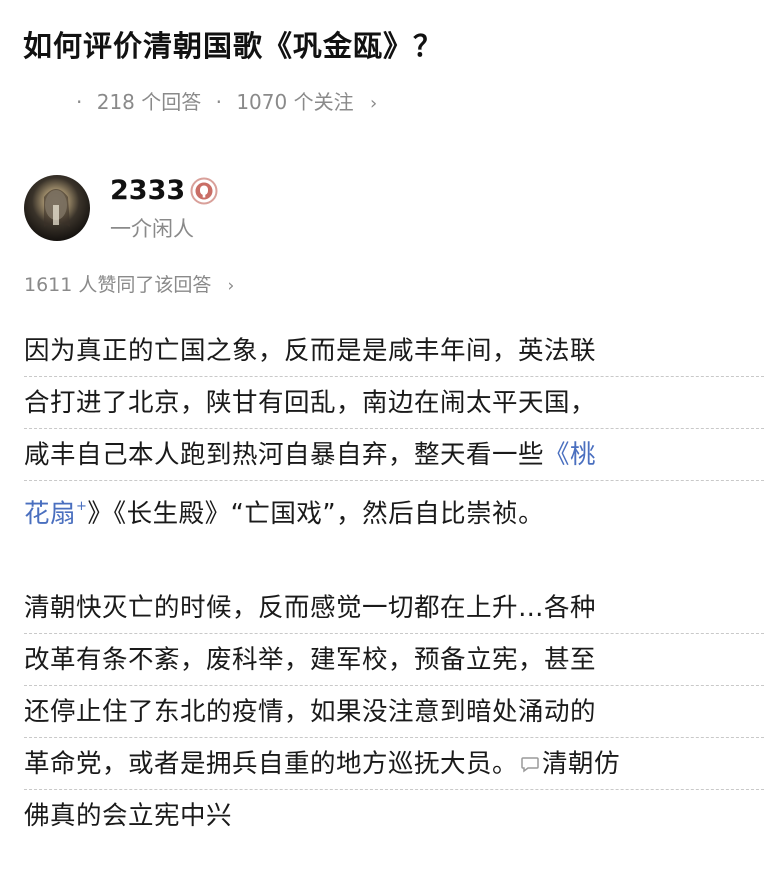 The height and width of the screenshot is (891, 776). I want to click on link-plus-icon: +, so click(82, 506).